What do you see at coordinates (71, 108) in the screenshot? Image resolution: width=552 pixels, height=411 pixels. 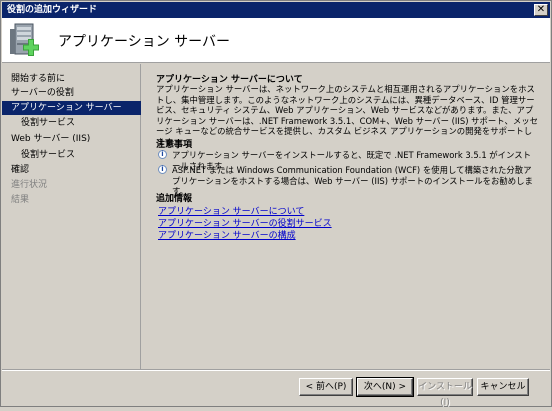 I see `sidebar-item-application-server: アプリケーション サーバー` at bounding box center [71, 108].